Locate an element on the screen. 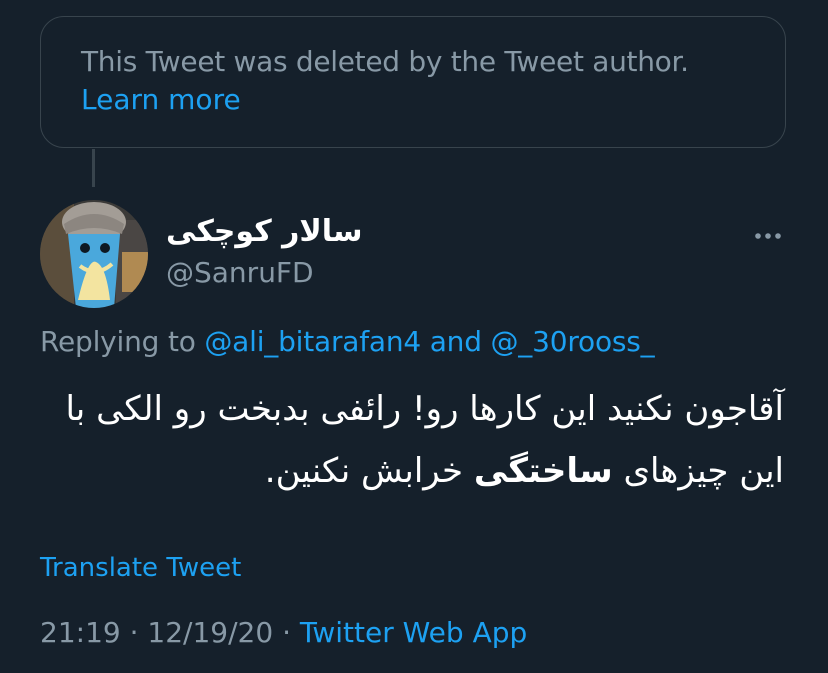 Image resolution: width=828 pixels, height=673 pixels. avatar-image is located at coordinates (94, 254).